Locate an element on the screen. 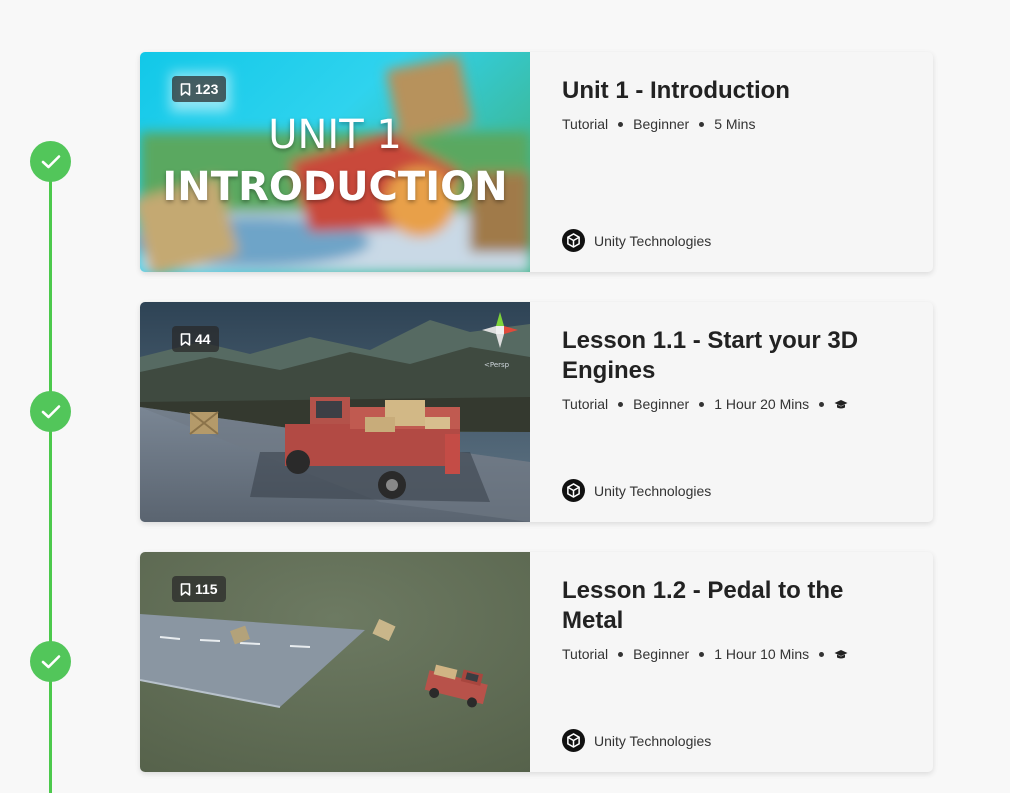  course-meta: Tutorial Beginner 5 Mins is located at coordinates (731, 124).